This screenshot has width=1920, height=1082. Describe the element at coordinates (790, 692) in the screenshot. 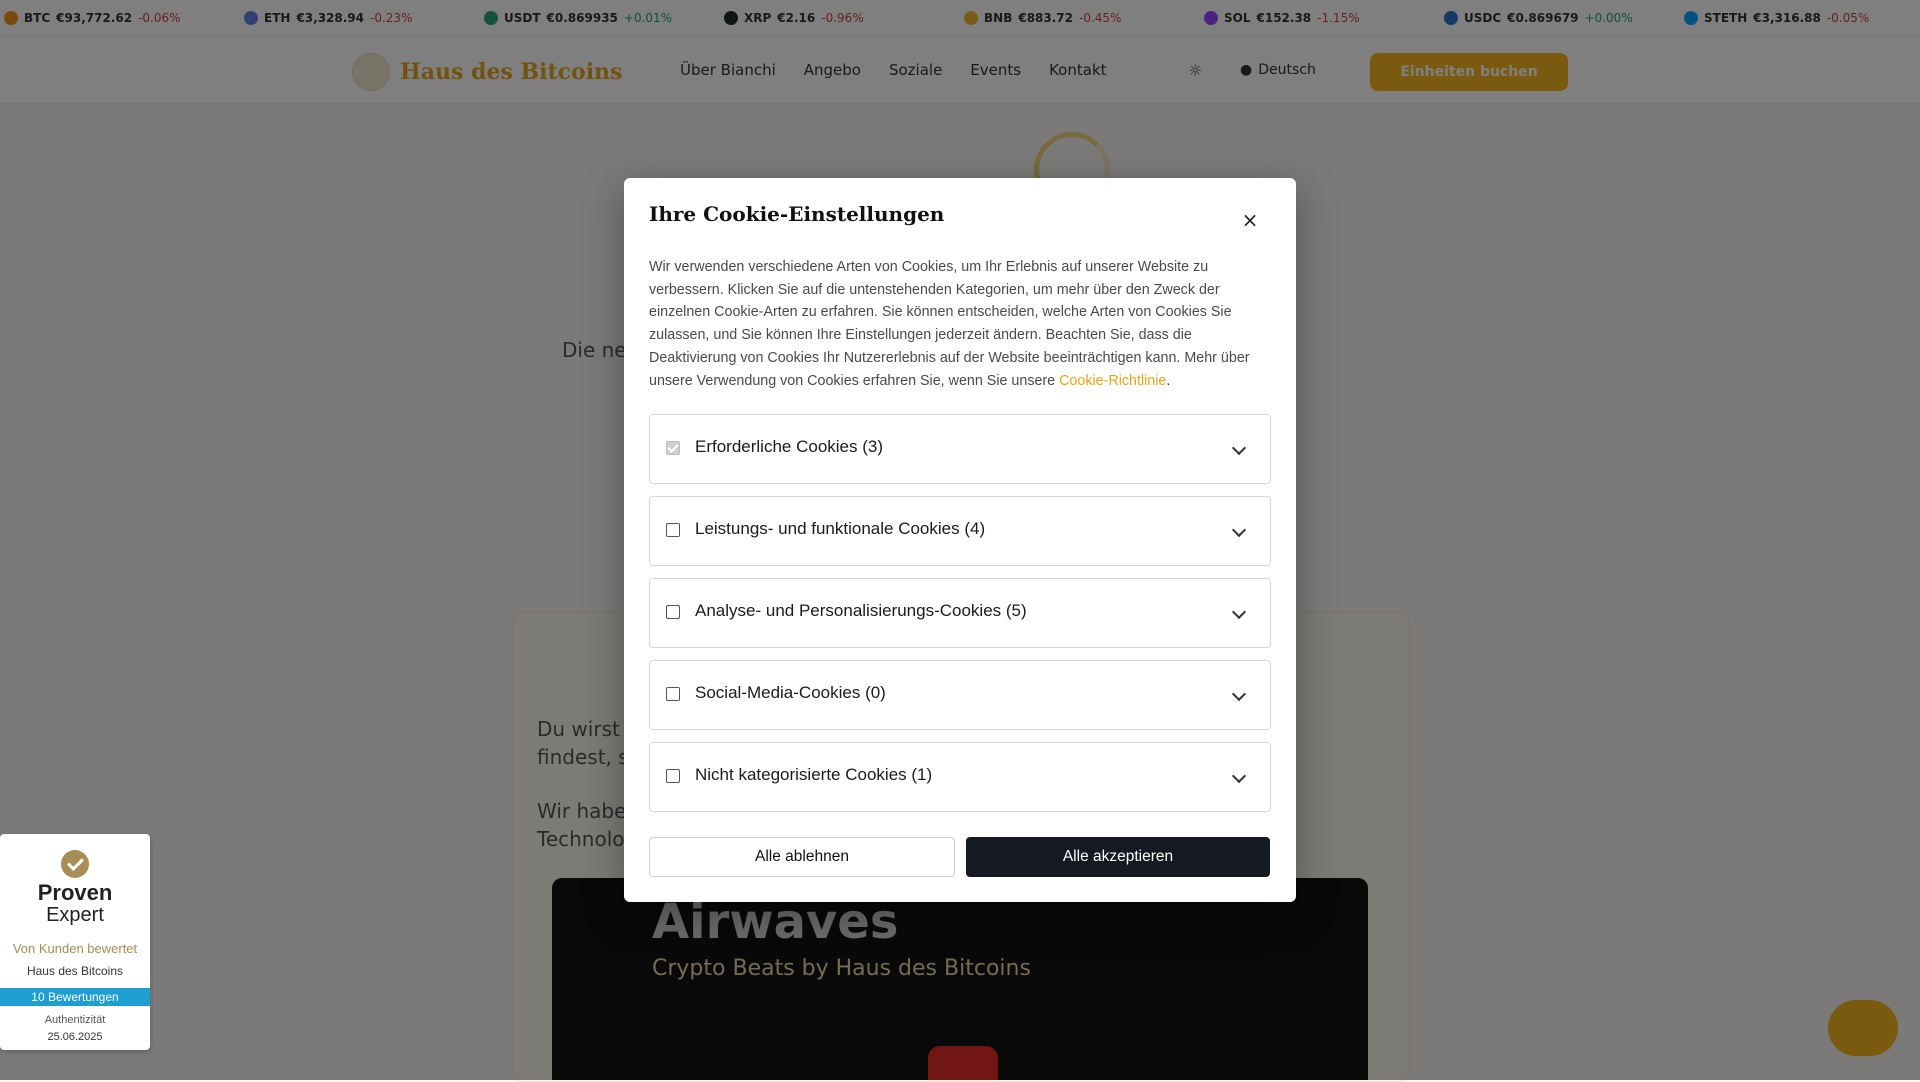

I see `category-label: Social-Media-Cookies (0)` at that location.